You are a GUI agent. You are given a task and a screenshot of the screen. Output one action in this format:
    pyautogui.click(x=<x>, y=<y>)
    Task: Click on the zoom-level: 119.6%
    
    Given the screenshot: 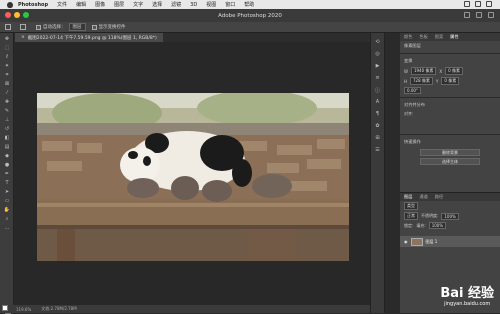 What is the action you would take?
    pyautogui.click(x=23, y=309)
    